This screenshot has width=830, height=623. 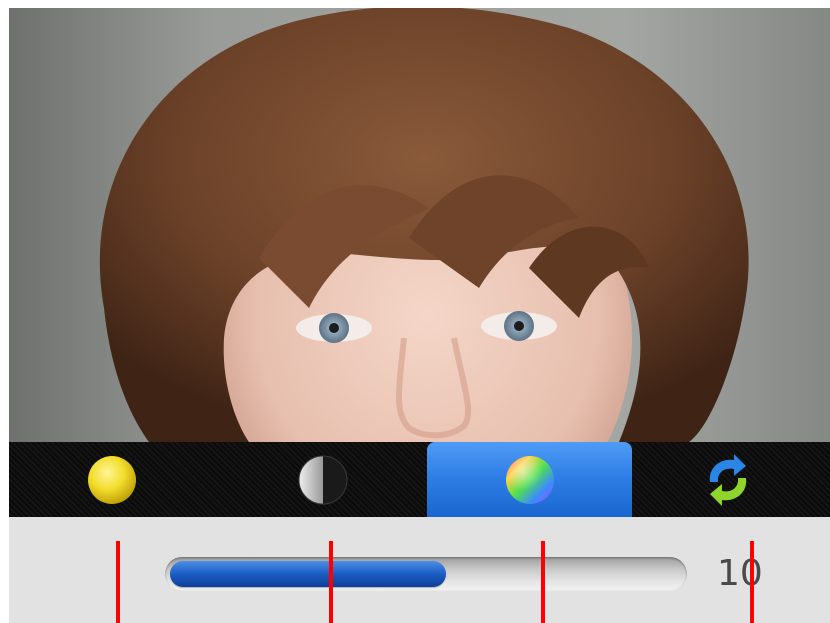 I want to click on contrast-tool-button, so click(x=322, y=479).